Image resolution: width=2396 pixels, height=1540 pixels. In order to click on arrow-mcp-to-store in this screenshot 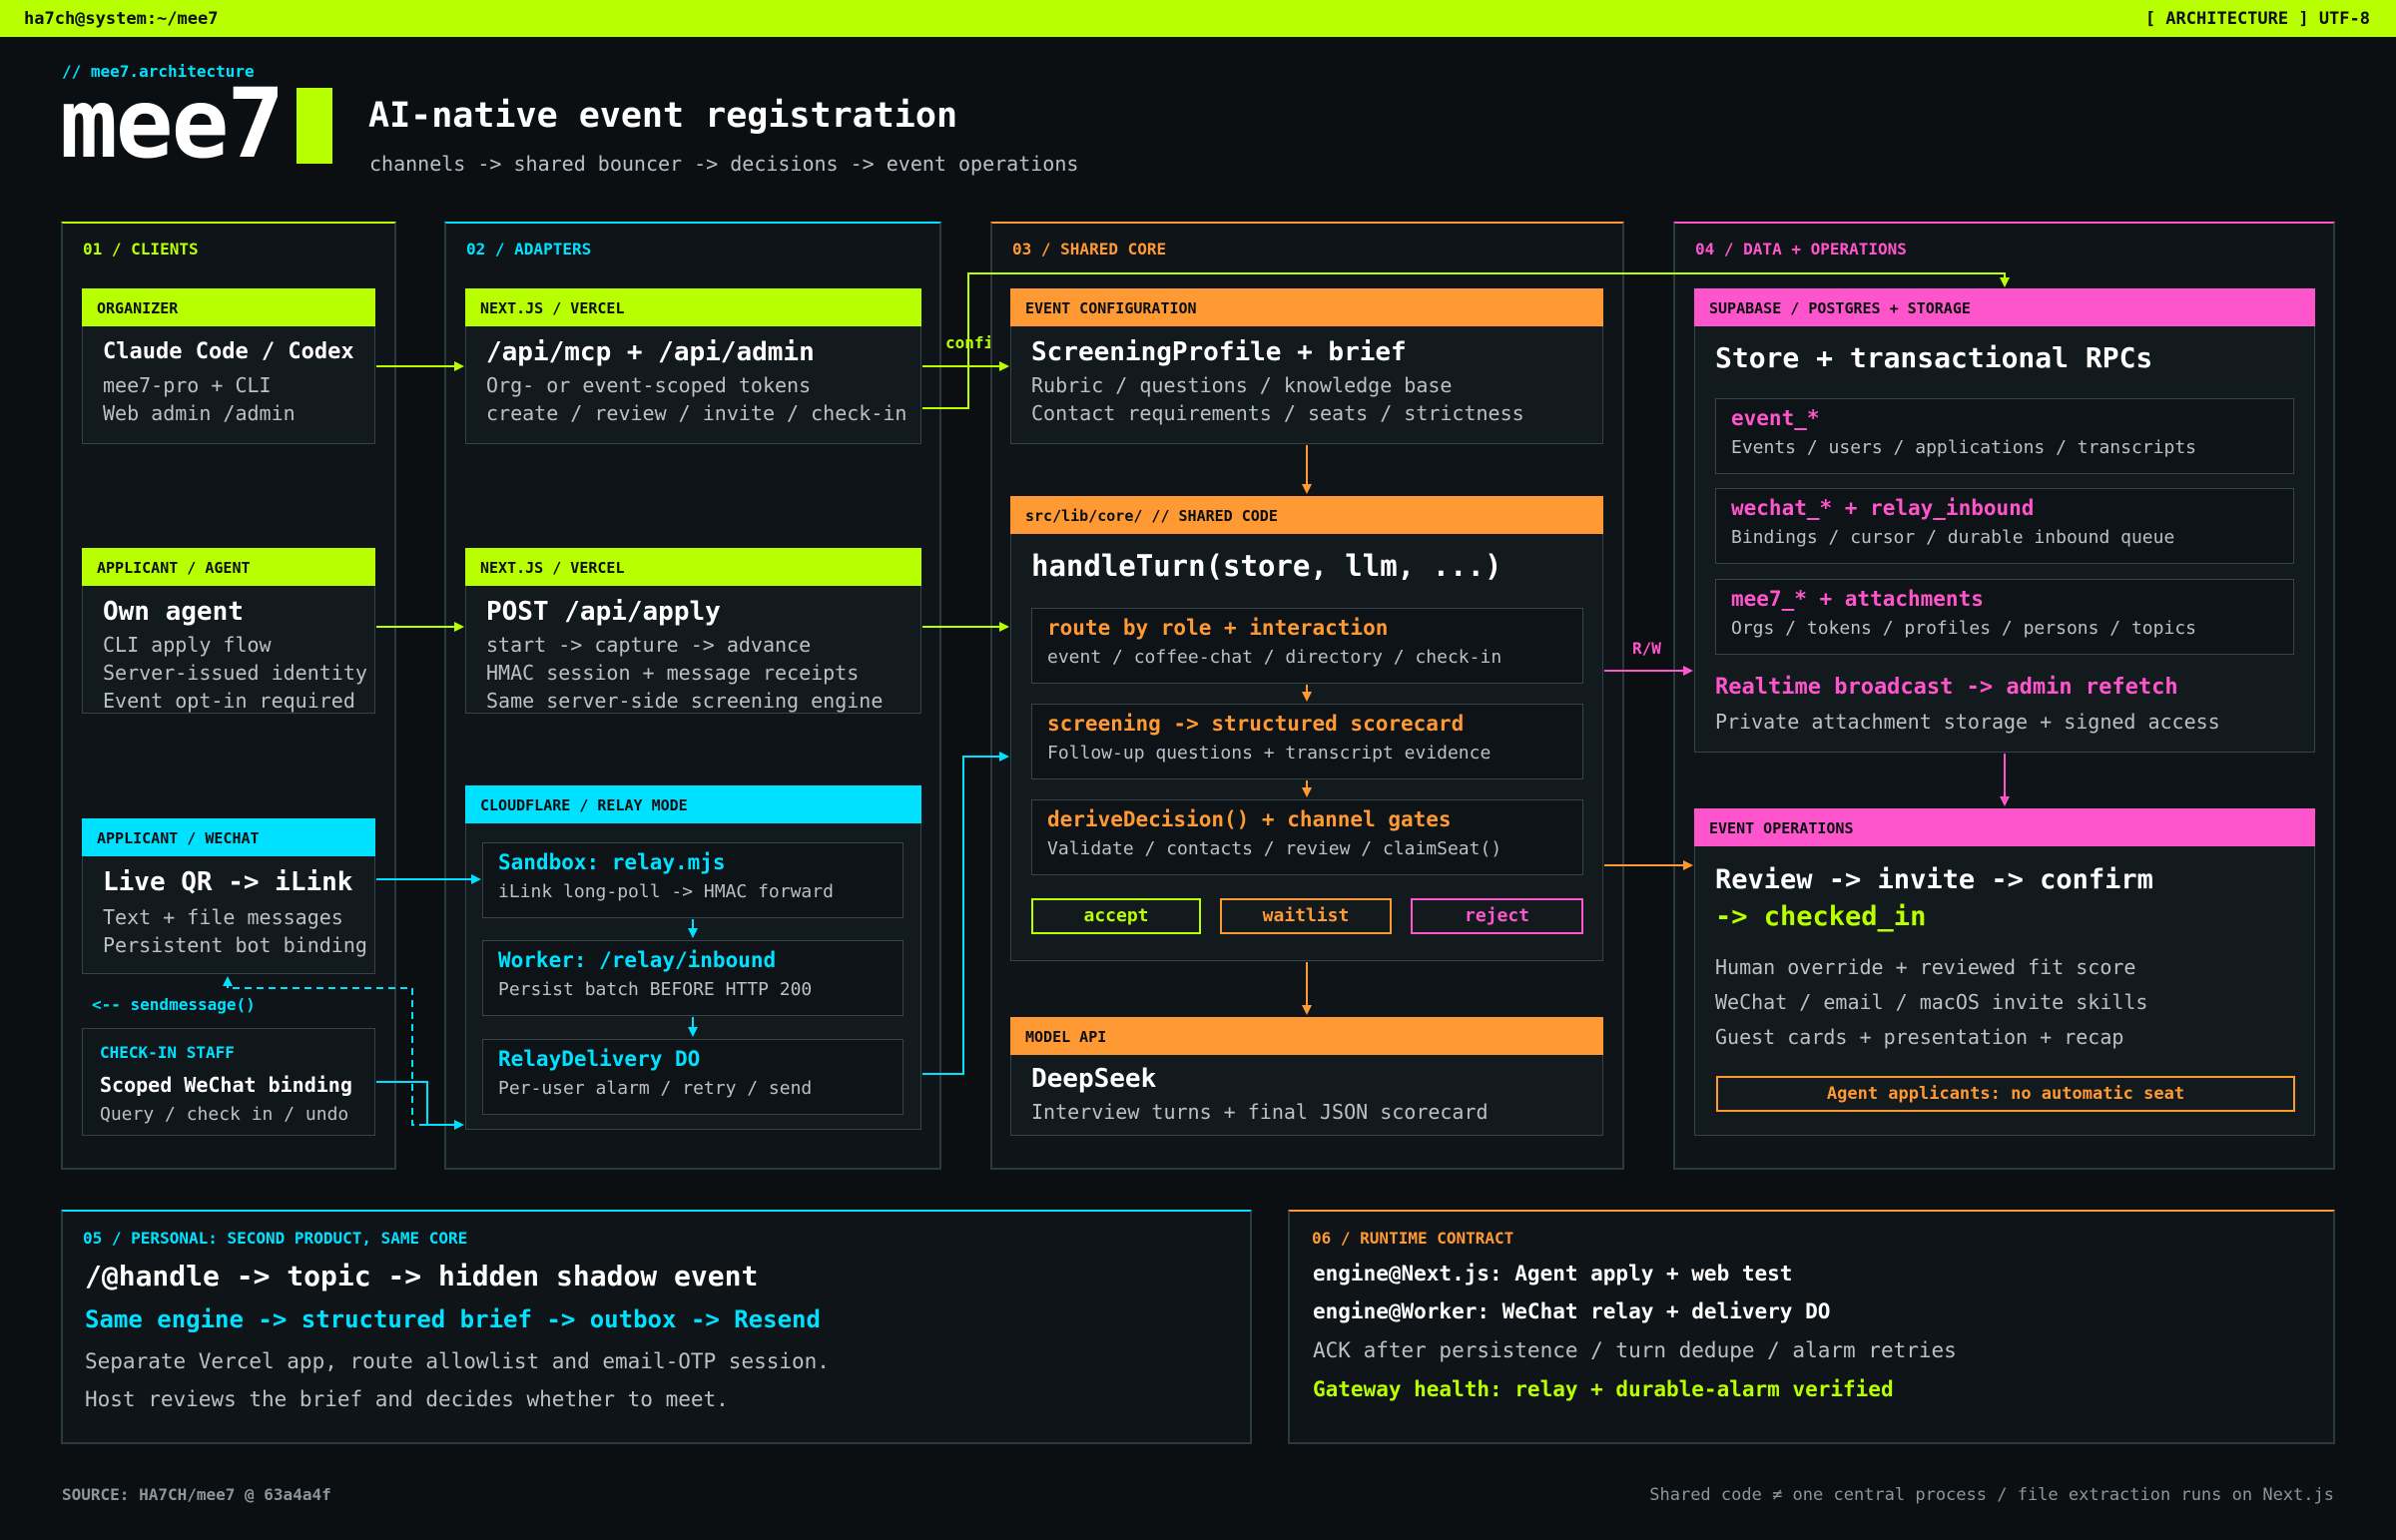, I will do `click(1466, 340)`.